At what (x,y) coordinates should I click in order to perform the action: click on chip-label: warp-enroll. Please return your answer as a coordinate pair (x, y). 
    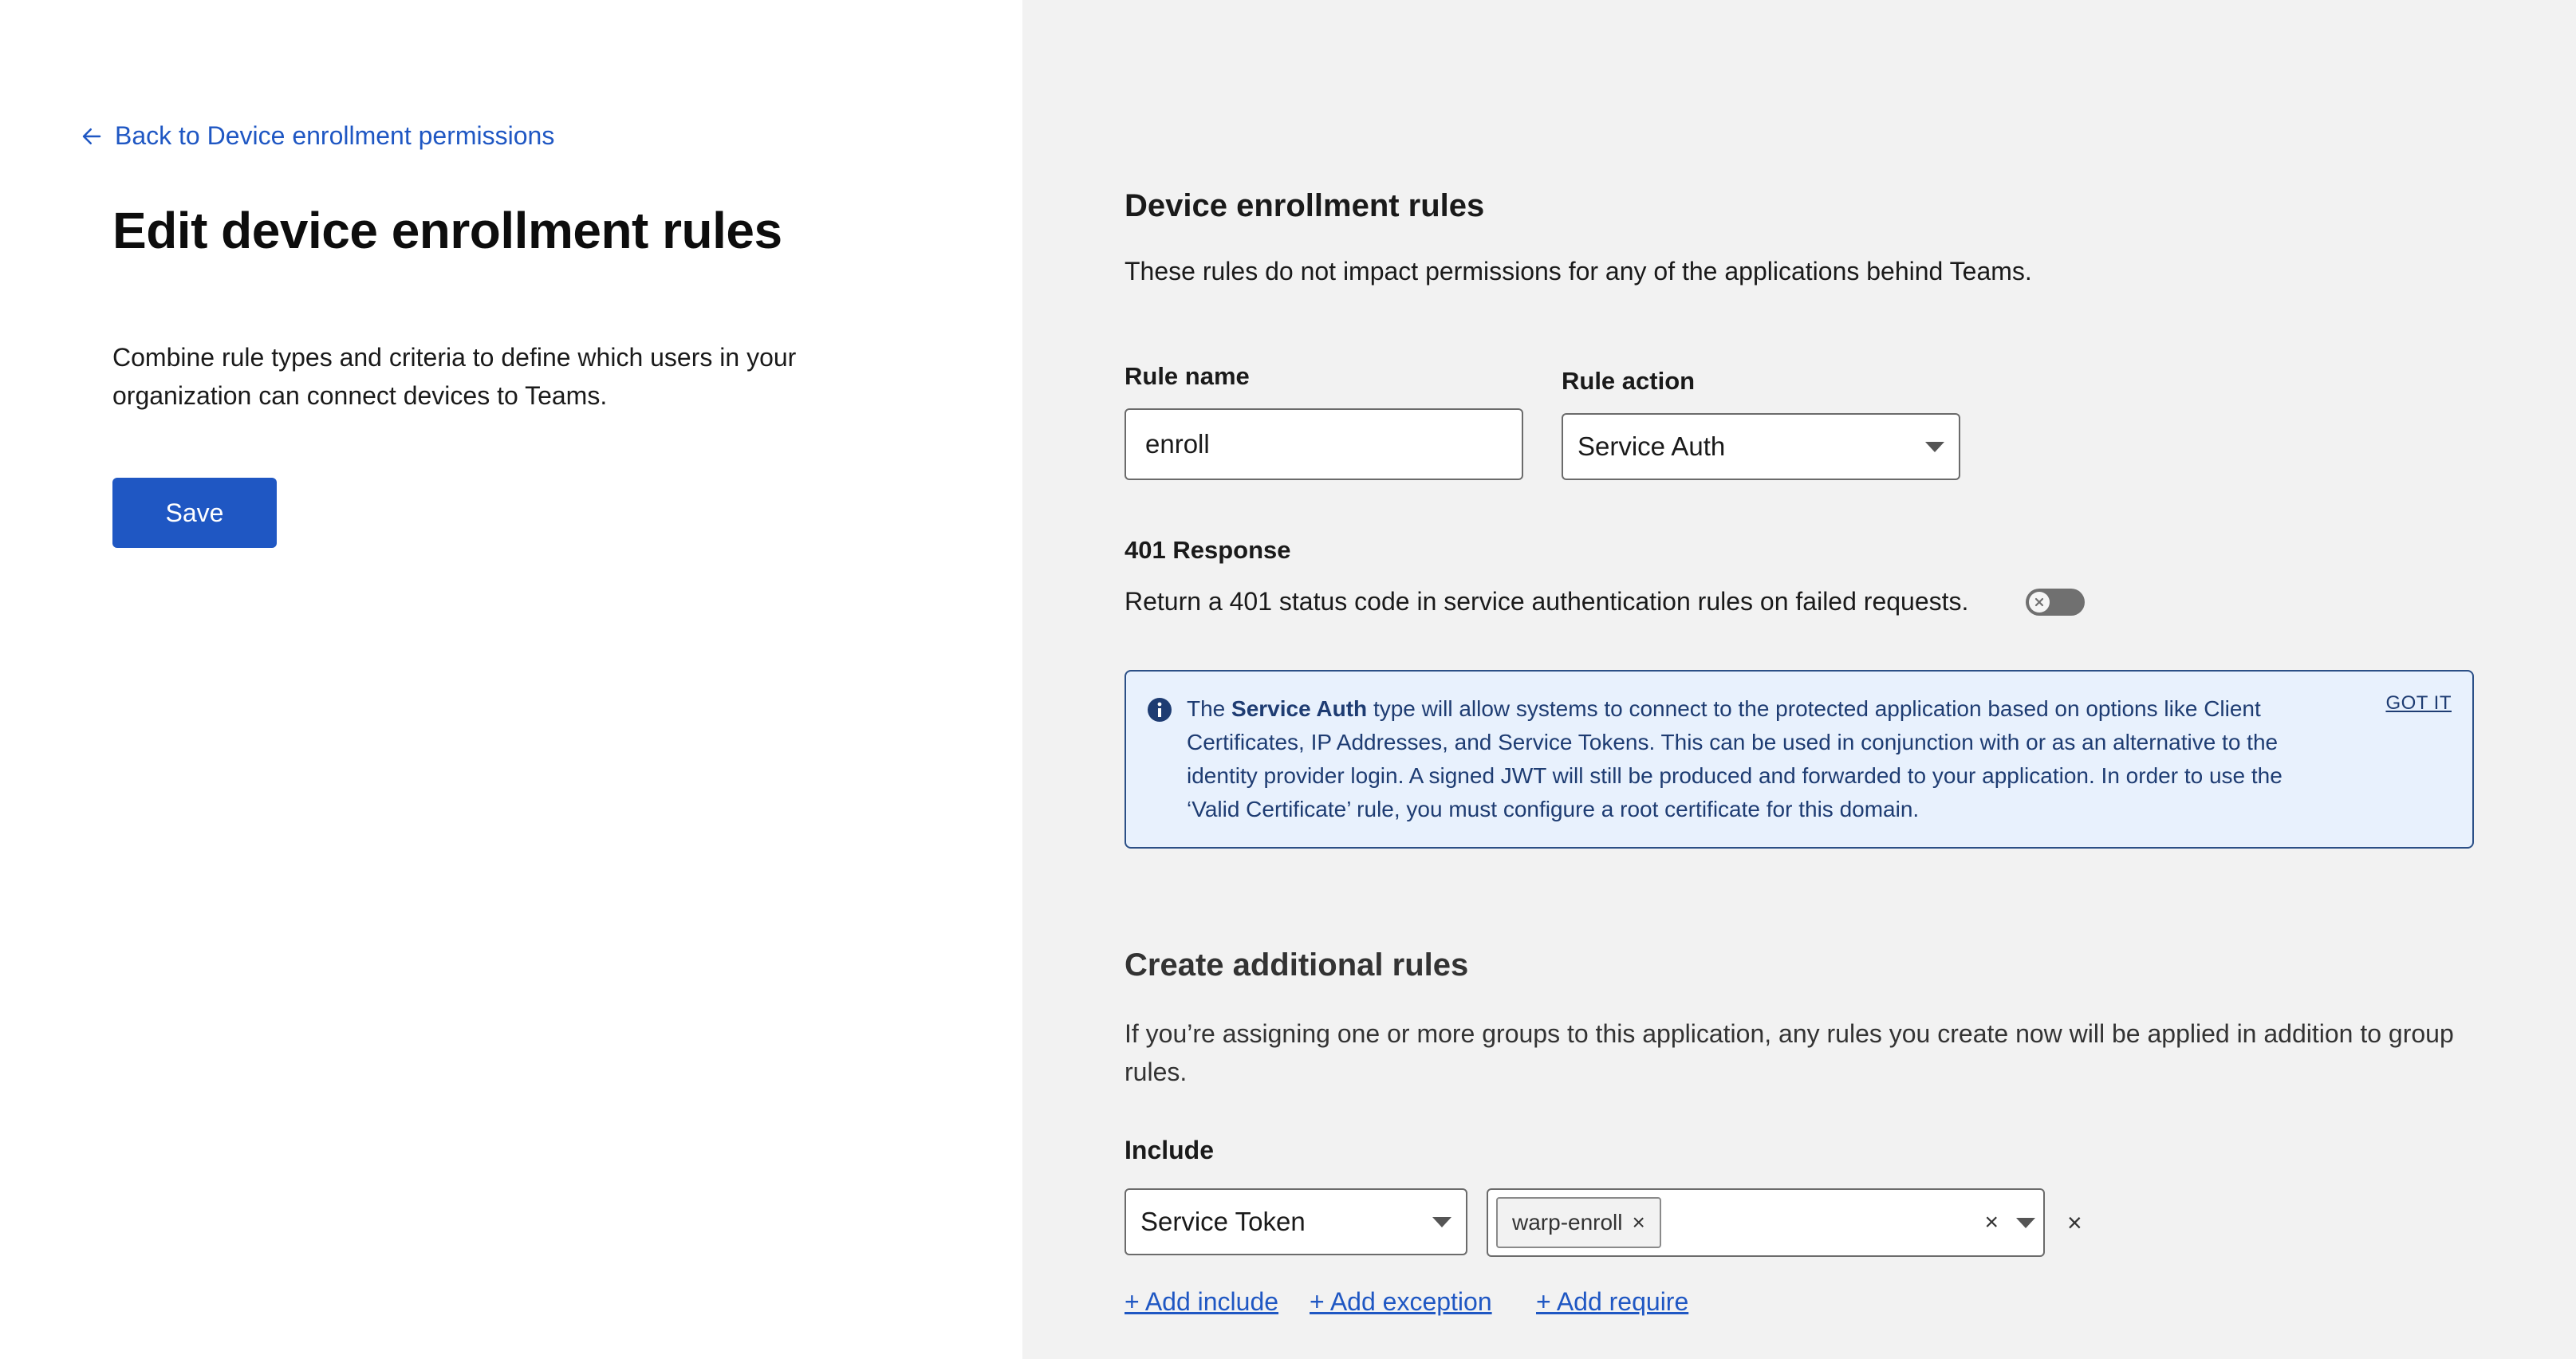
    Looking at the image, I should click on (1567, 1222).